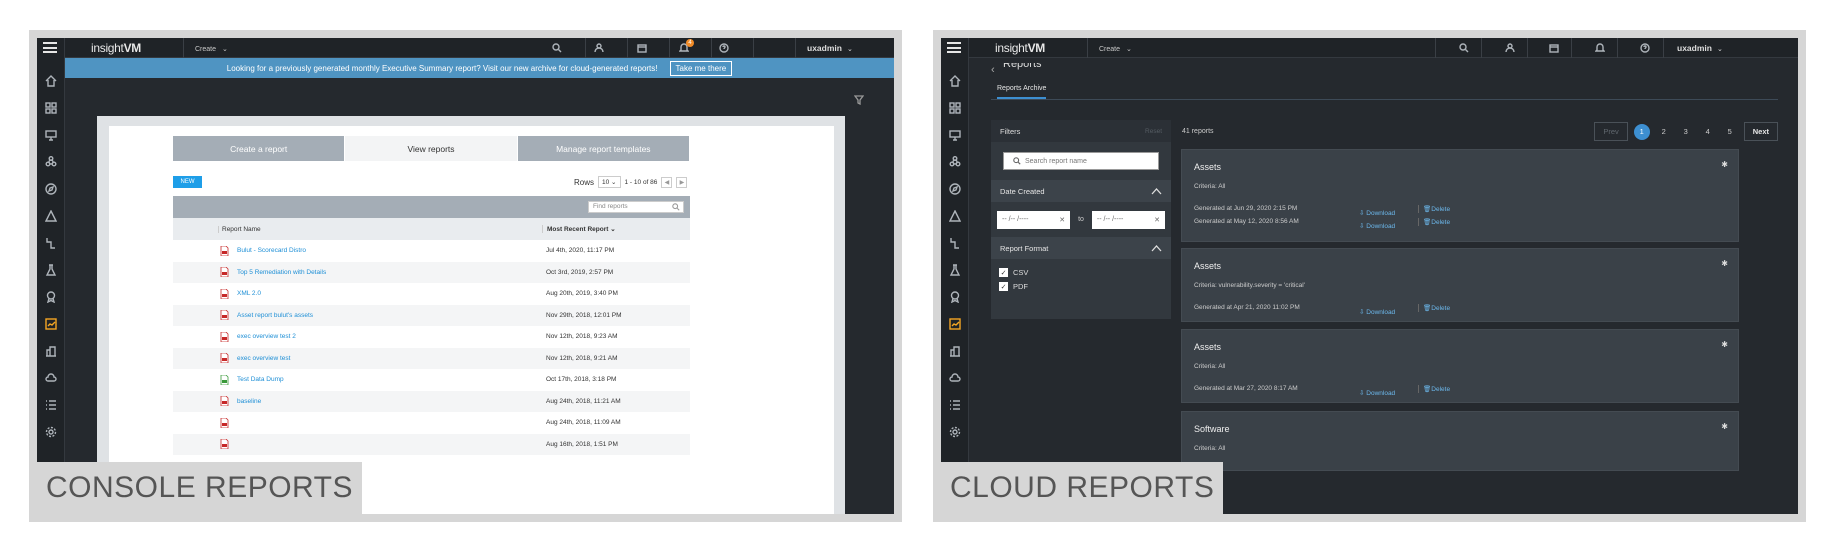  What do you see at coordinates (1034, 219) in the screenshot?
I see `date-from-input: -- /-- /---- ✕` at bounding box center [1034, 219].